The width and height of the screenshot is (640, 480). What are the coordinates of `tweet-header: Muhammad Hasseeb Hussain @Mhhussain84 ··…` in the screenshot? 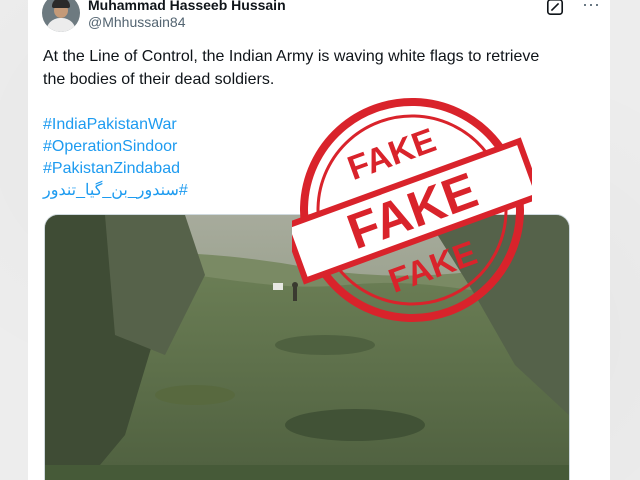 It's located at (319, 18).